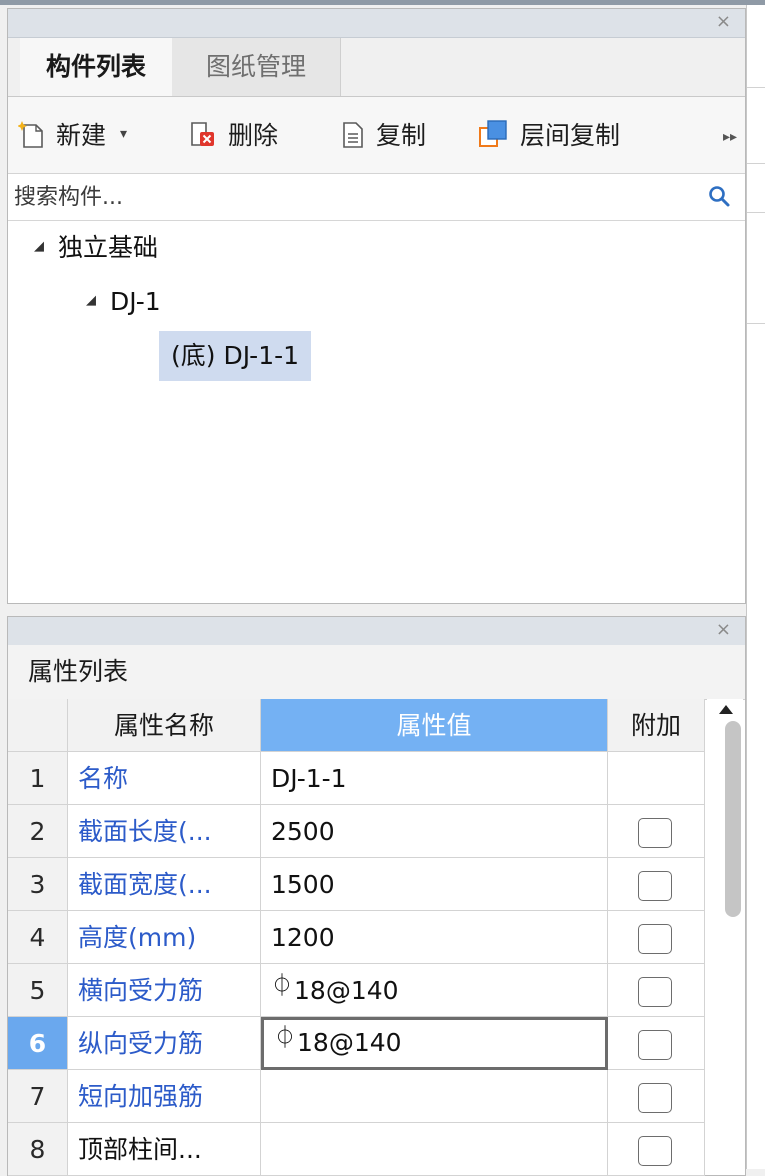 The image size is (765, 1176). What do you see at coordinates (38, 725) in the screenshot?
I see `row-number-header` at bounding box center [38, 725].